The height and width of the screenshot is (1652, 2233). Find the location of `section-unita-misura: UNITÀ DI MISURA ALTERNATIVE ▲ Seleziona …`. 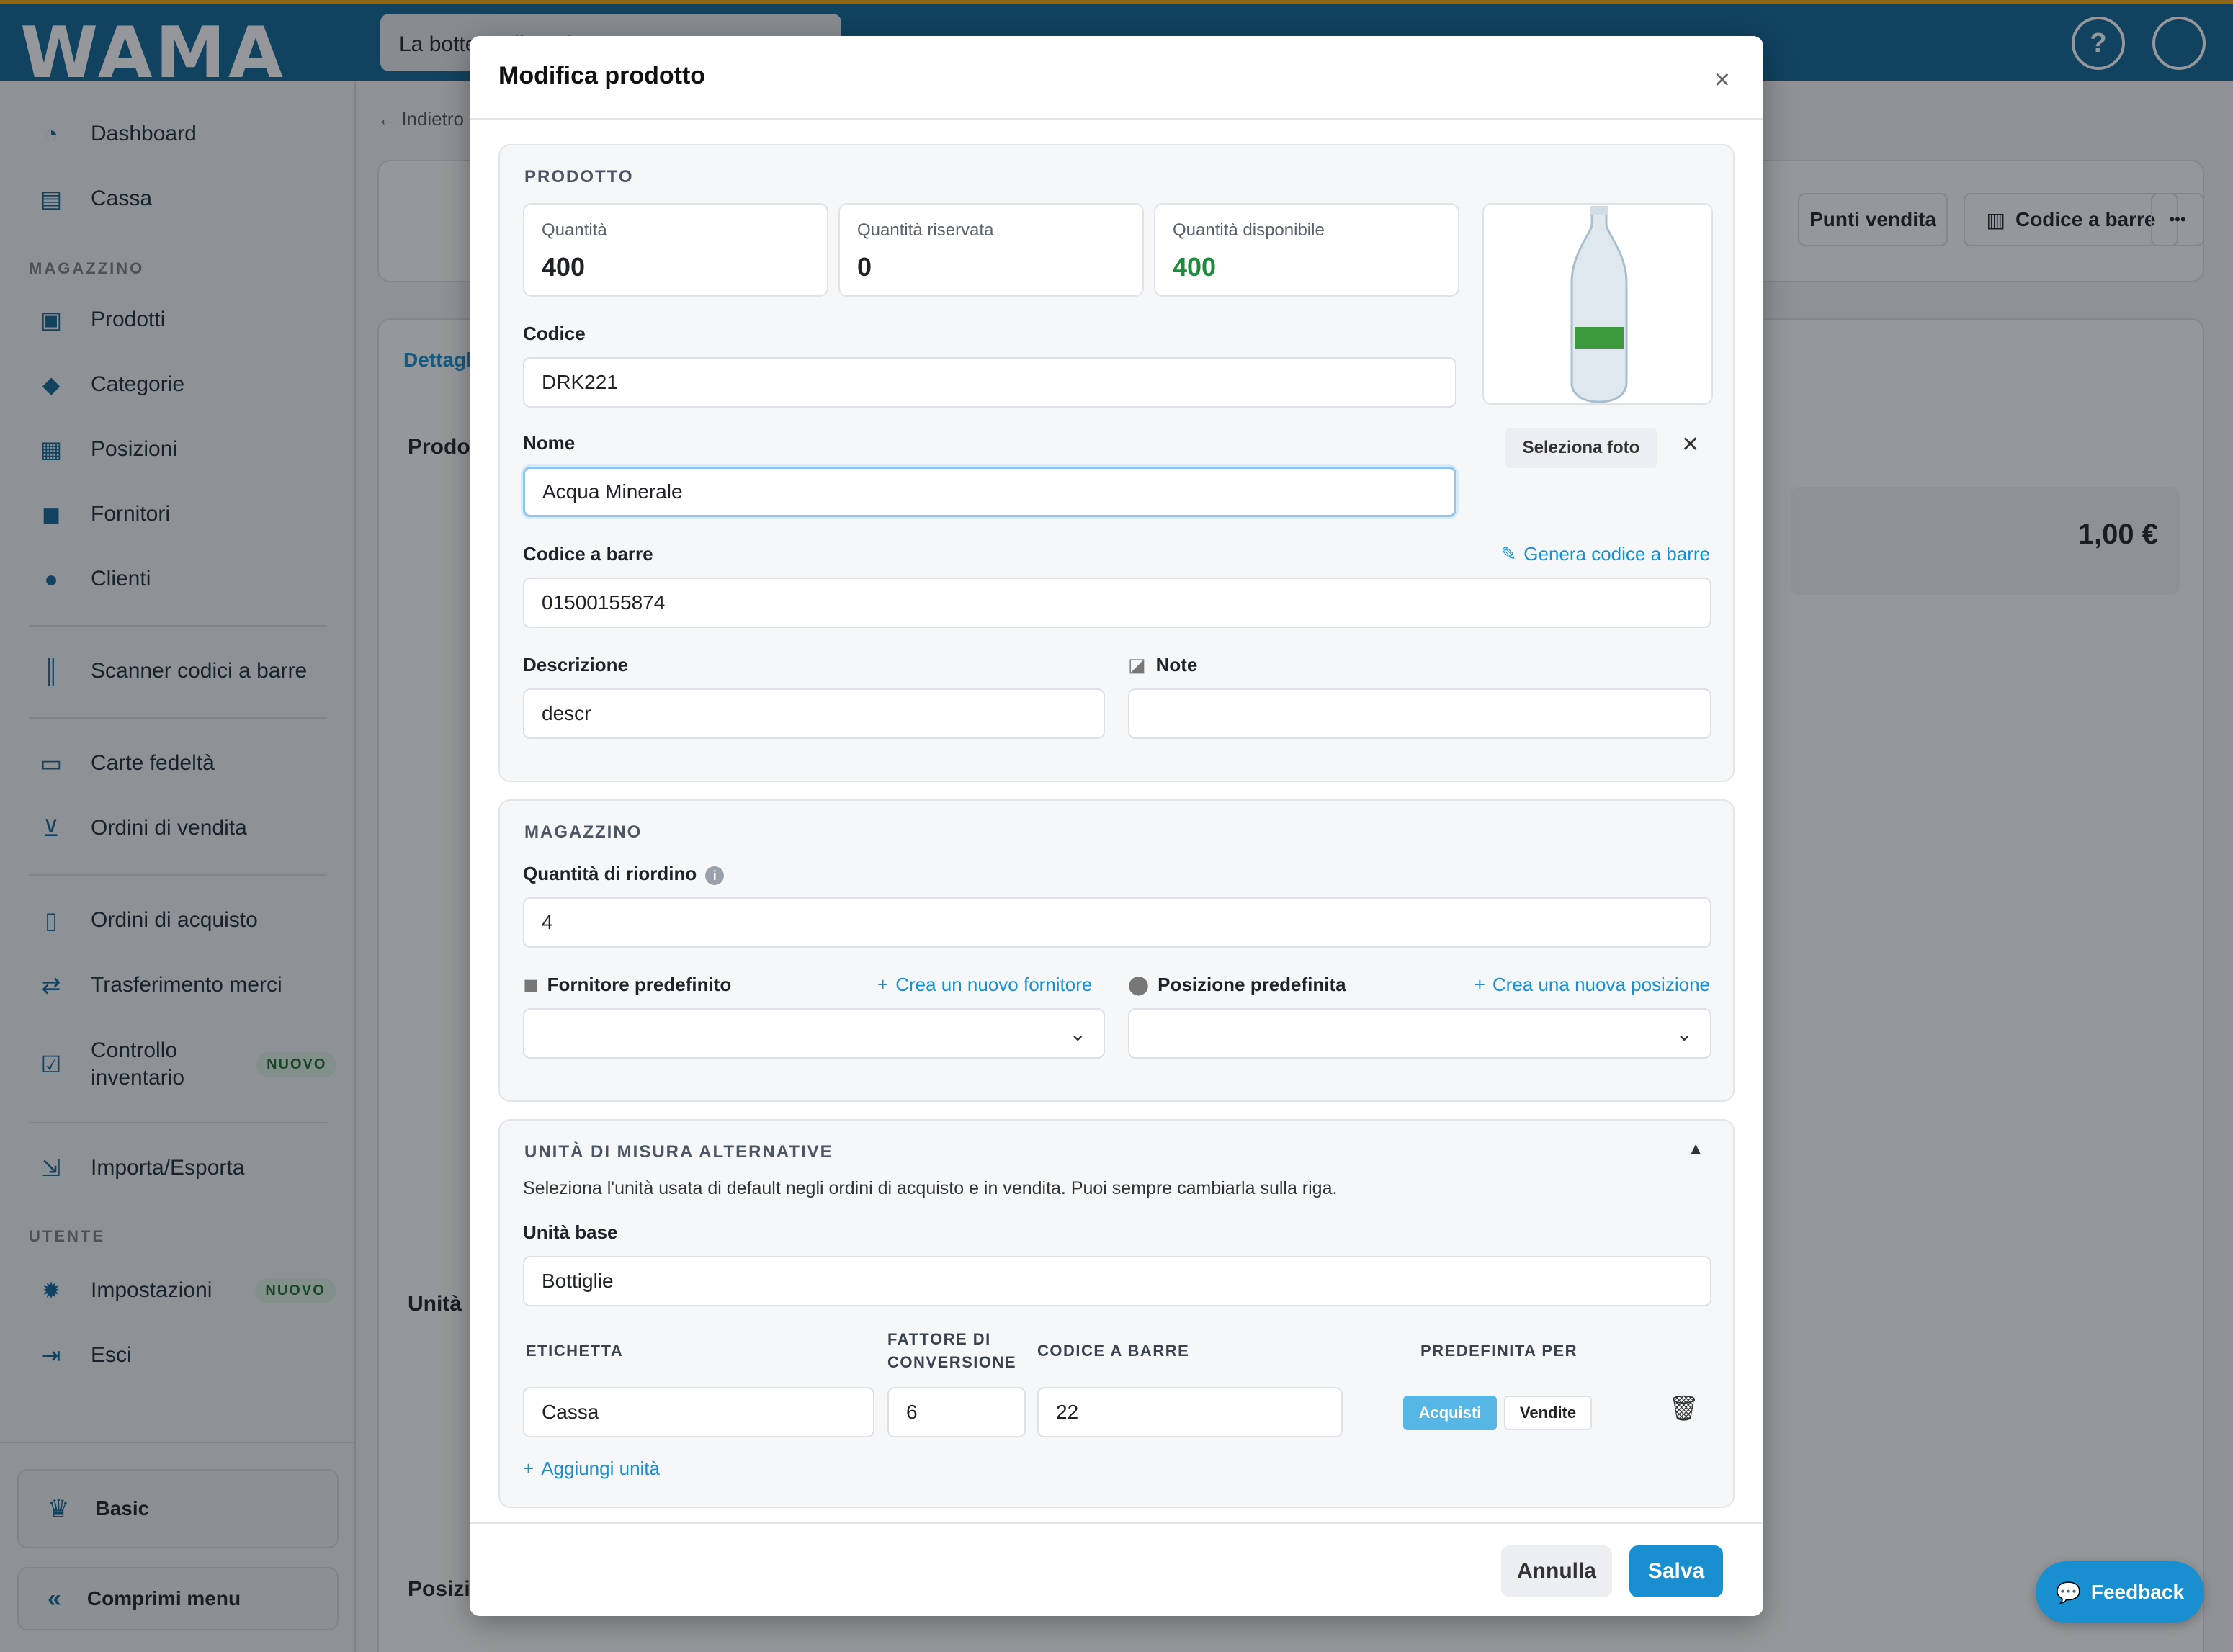

section-unita-misura: UNITÀ DI MISURA ALTERNATIVE ▲ Seleziona … is located at coordinates (1116, 1313).